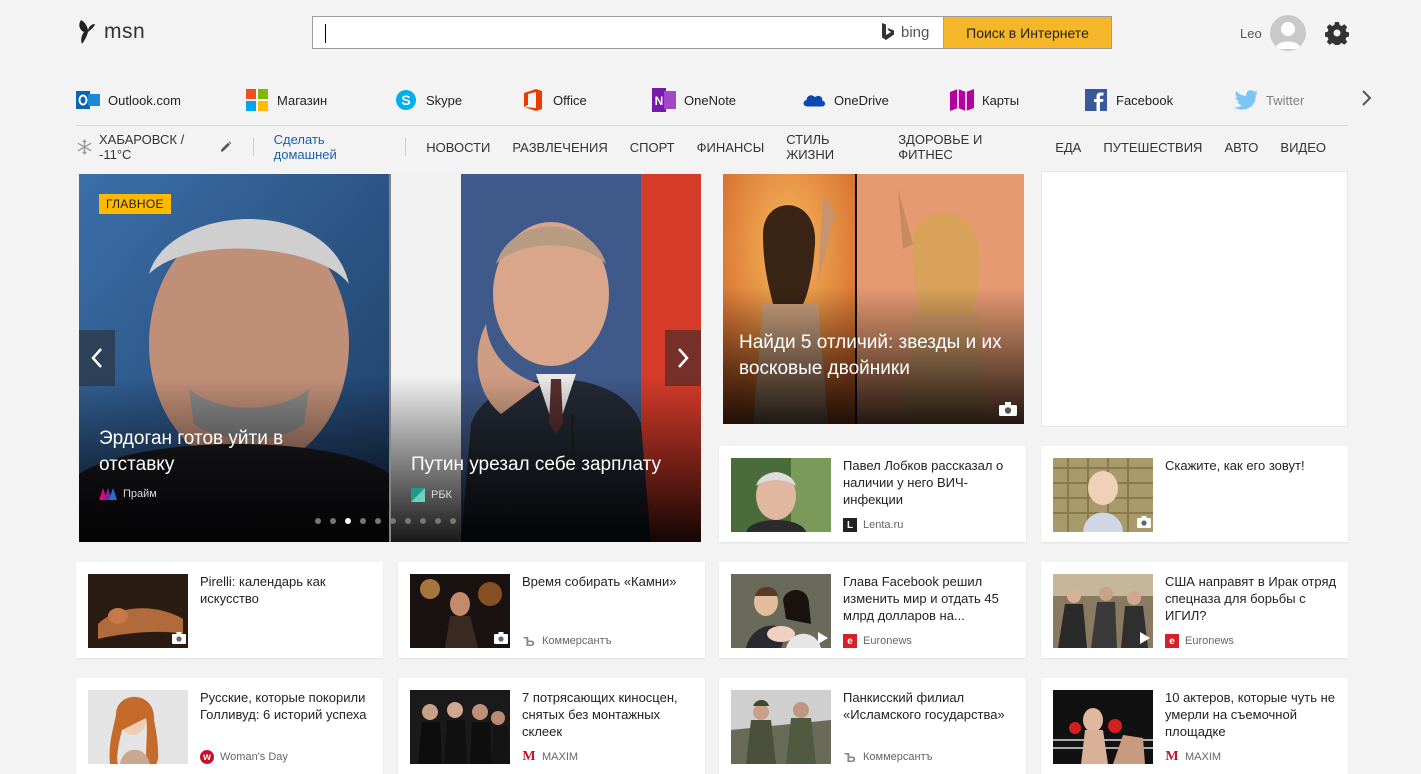 This screenshot has height=774, width=1421. I want to click on hero-photo-putin, so click(546, 358).